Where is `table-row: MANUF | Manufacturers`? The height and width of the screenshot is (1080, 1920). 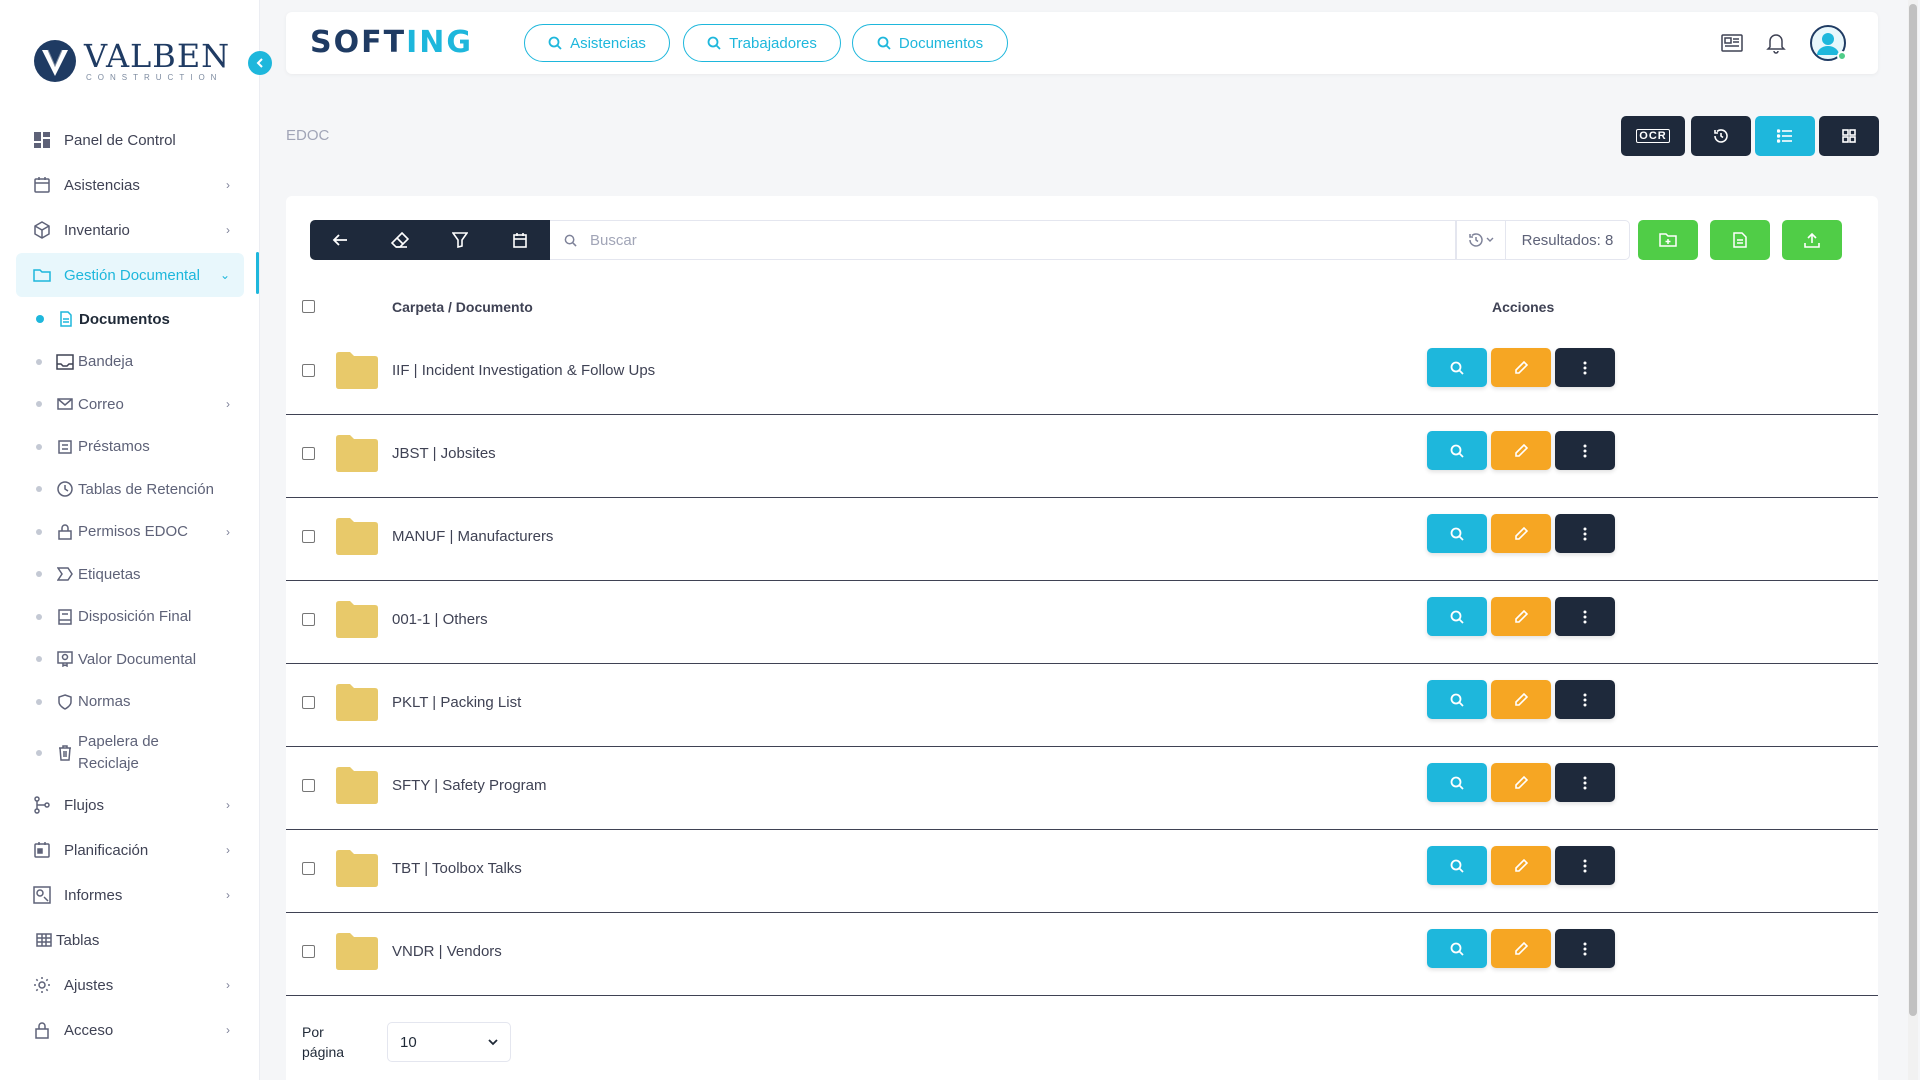
table-row: MANUF | Manufacturers is located at coordinates (1082, 539).